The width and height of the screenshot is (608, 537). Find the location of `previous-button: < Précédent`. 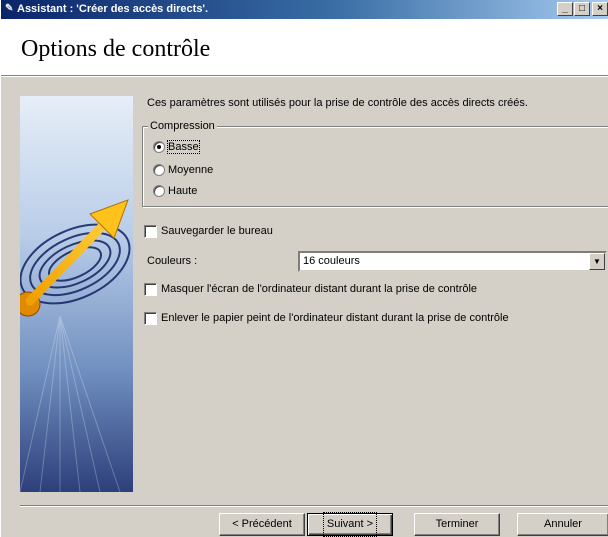

previous-button: < Précédent is located at coordinates (262, 524).